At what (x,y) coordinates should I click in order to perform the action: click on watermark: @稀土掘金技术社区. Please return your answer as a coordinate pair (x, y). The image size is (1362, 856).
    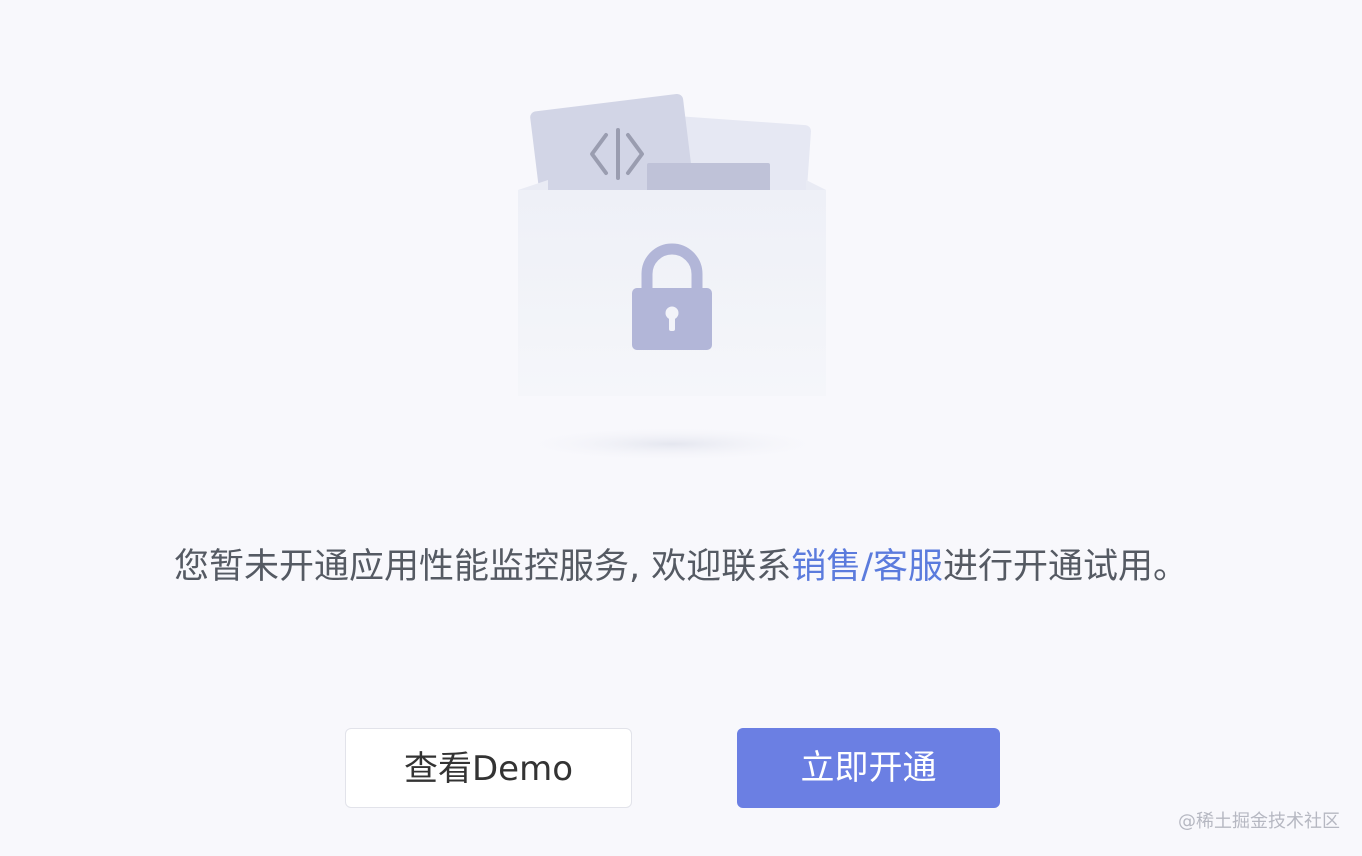
    Looking at the image, I should click on (1259, 821).